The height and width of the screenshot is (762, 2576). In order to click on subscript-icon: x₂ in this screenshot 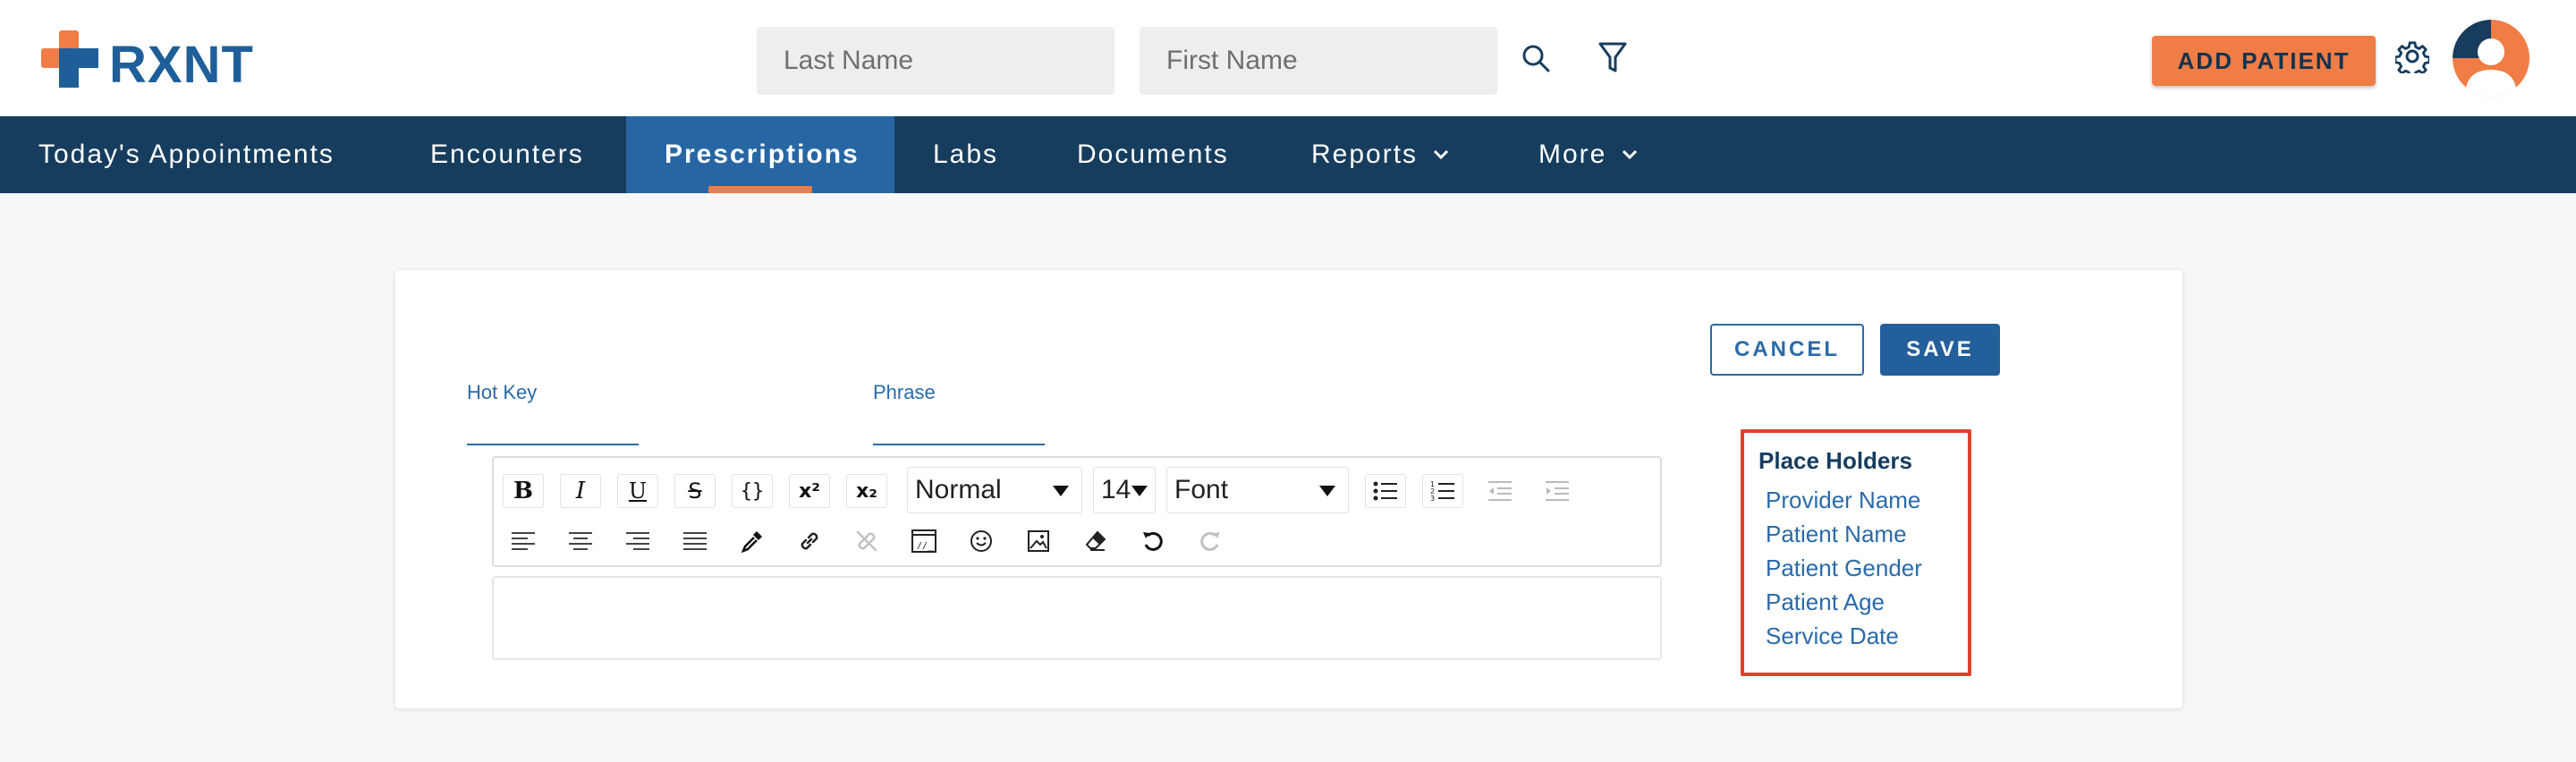, I will do `click(866, 491)`.